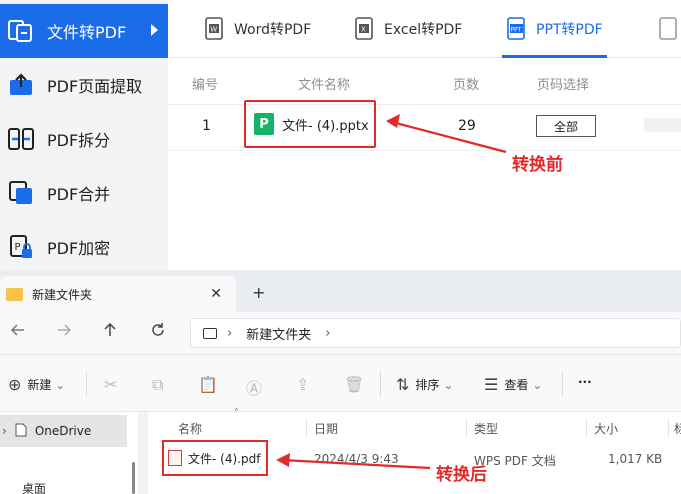 The width and height of the screenshot is (681, 494). What do you see at coordinates (206, 126) in the screenshot?
I see `row-index: 1` at bounding box center [206, 126].